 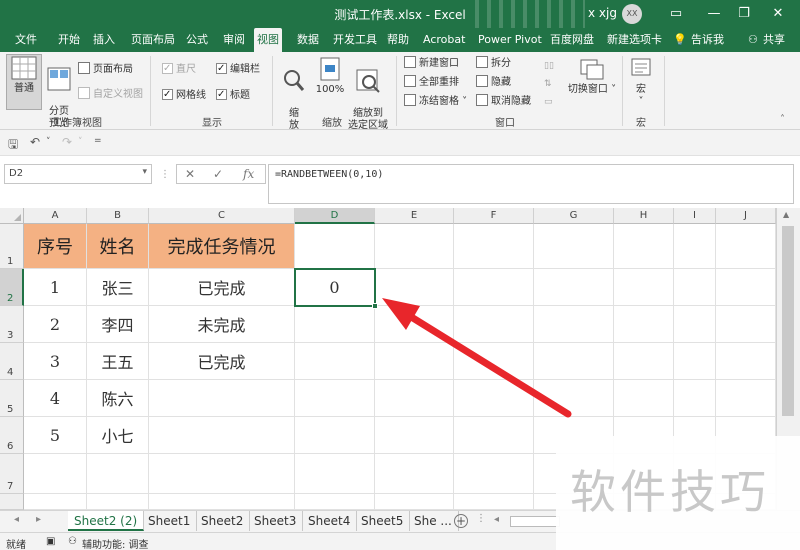 What do you see at coordinates (118, 361) in the screenshot?
I see `cell-b4: 王五` at bounding box center [118, 361].